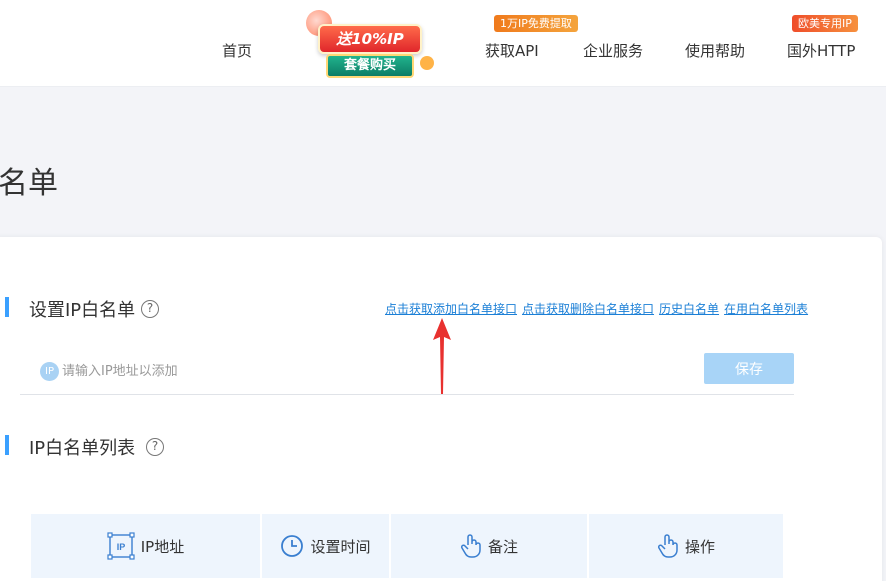 The height and width of the screenshot is (581, 886). Describe the element at coordinates (442, 356) in the screenshot. I see `annotation-arrow-icon` at that location.